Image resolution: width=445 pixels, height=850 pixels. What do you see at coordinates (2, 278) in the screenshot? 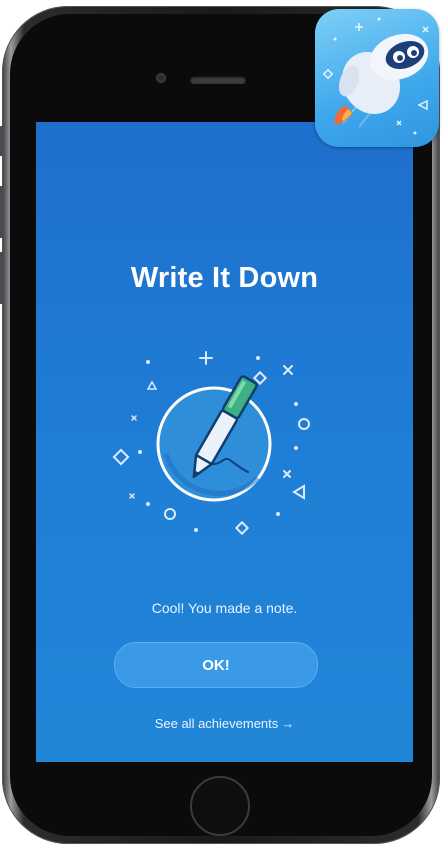
I see `volume-down-button` at bounding box center [2, 278].